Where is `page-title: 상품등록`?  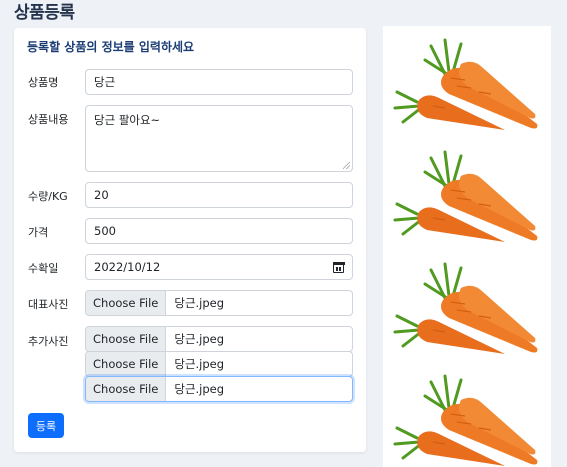
page-title: 상품등록 is located at coordinates (44, 13).